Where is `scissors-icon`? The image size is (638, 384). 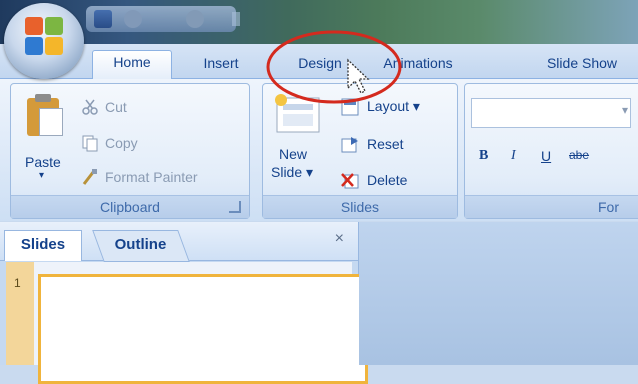
scissors-icon is located at coordinates (90, 107).